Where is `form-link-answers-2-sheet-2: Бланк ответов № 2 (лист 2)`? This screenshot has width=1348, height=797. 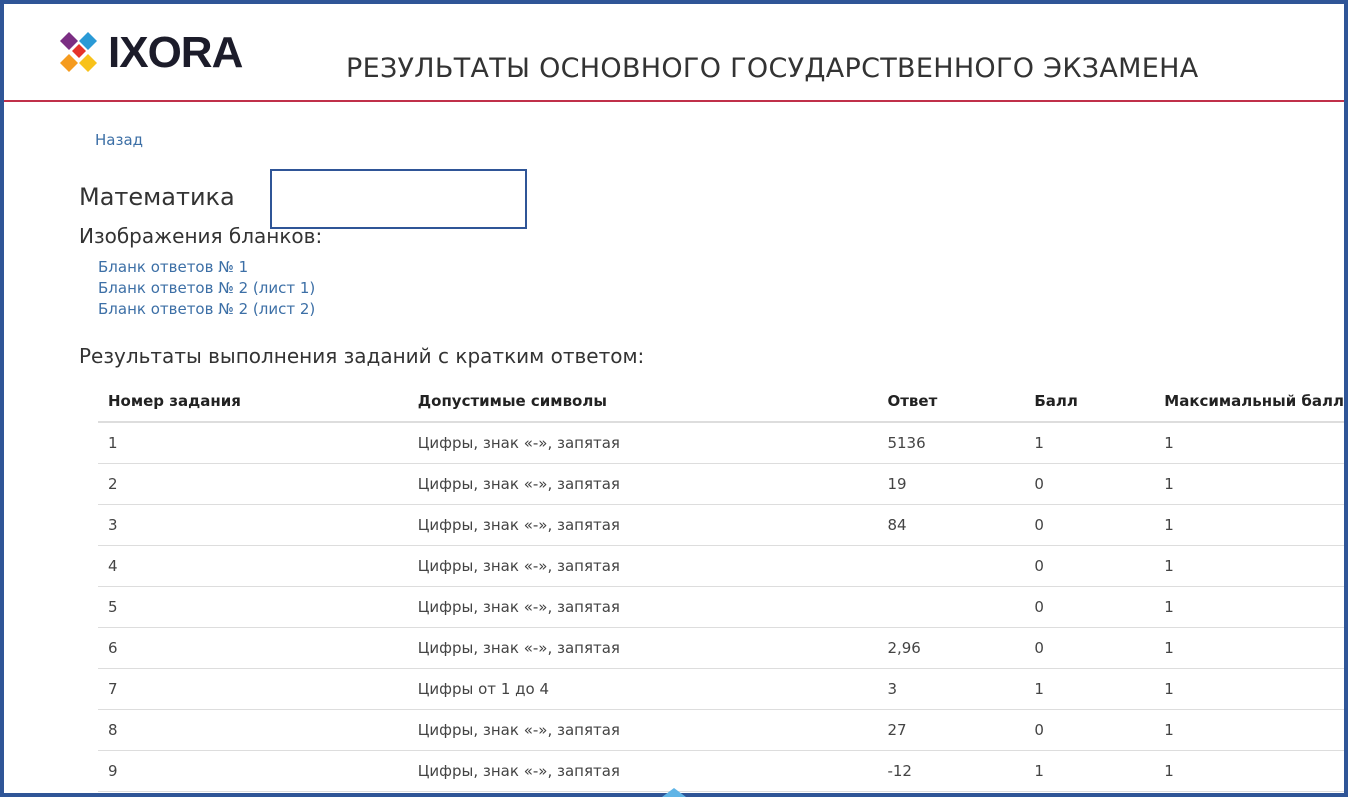
form-link-answers-2-sheet-2: Бланк ответов № 2 (лист 2) is located at coordinates (206, 309).